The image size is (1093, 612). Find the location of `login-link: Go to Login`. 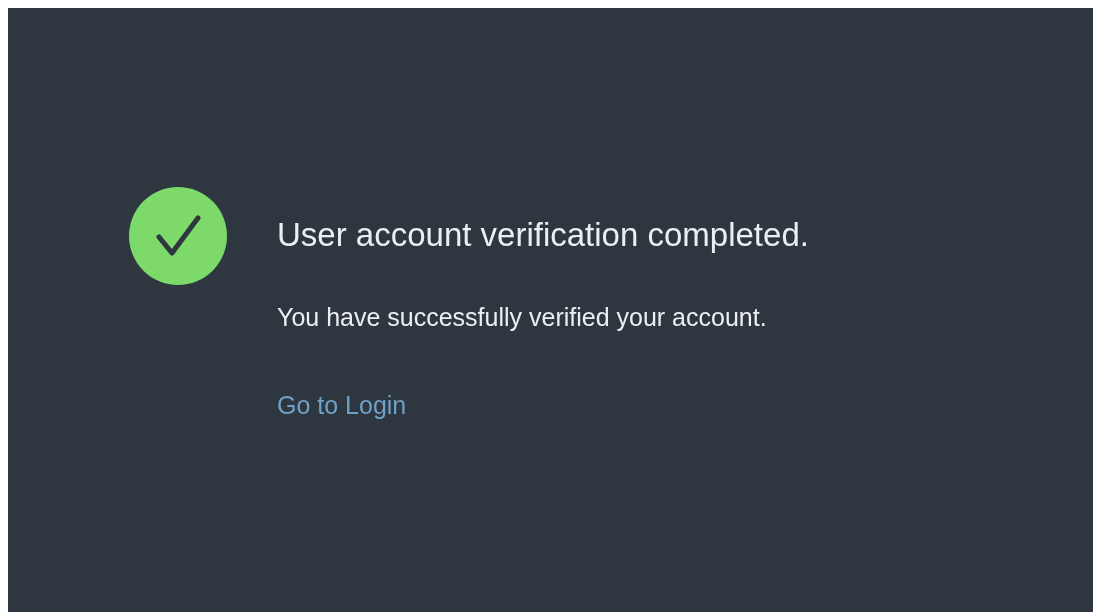

login-link: Go to Login is located at coordinates (342, 405).